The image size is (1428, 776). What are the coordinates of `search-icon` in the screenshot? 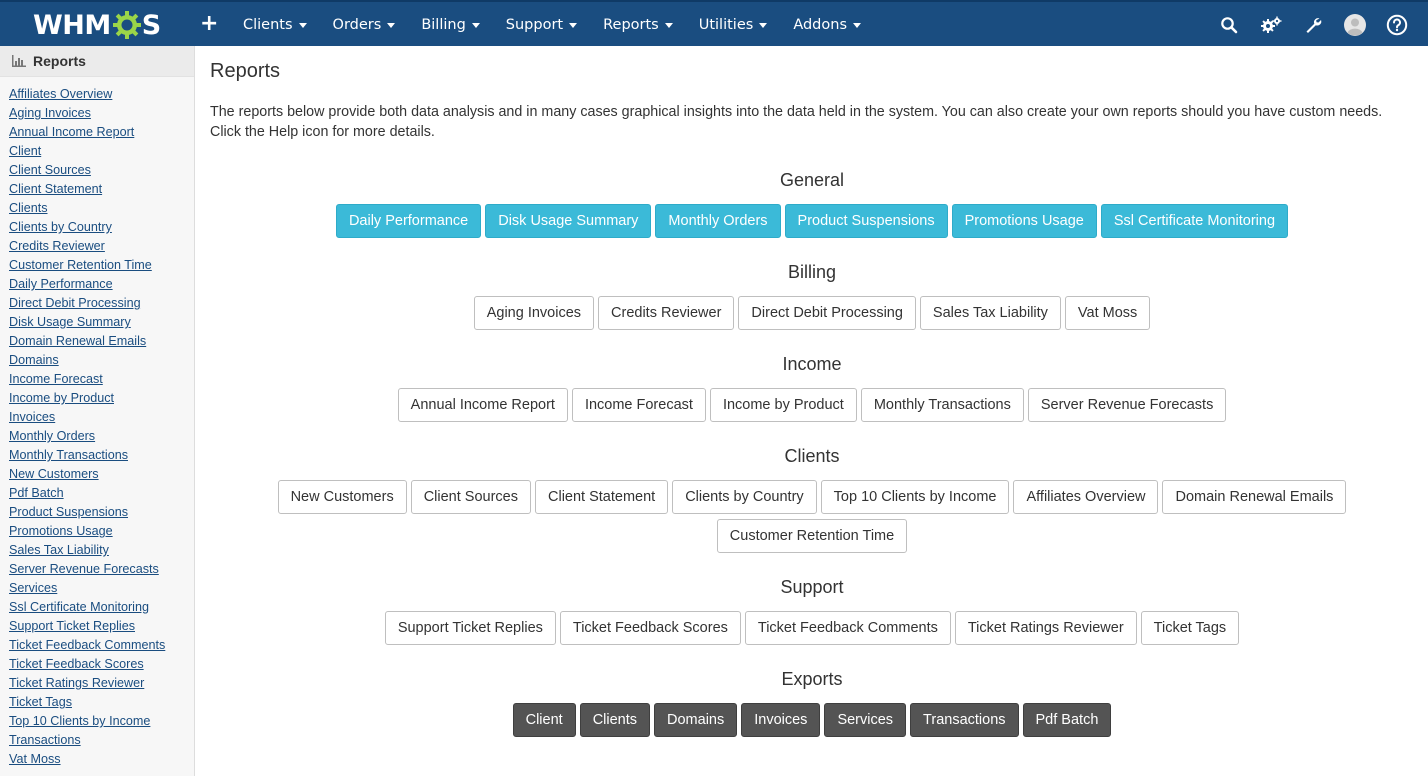 It's located at (1229, 25).